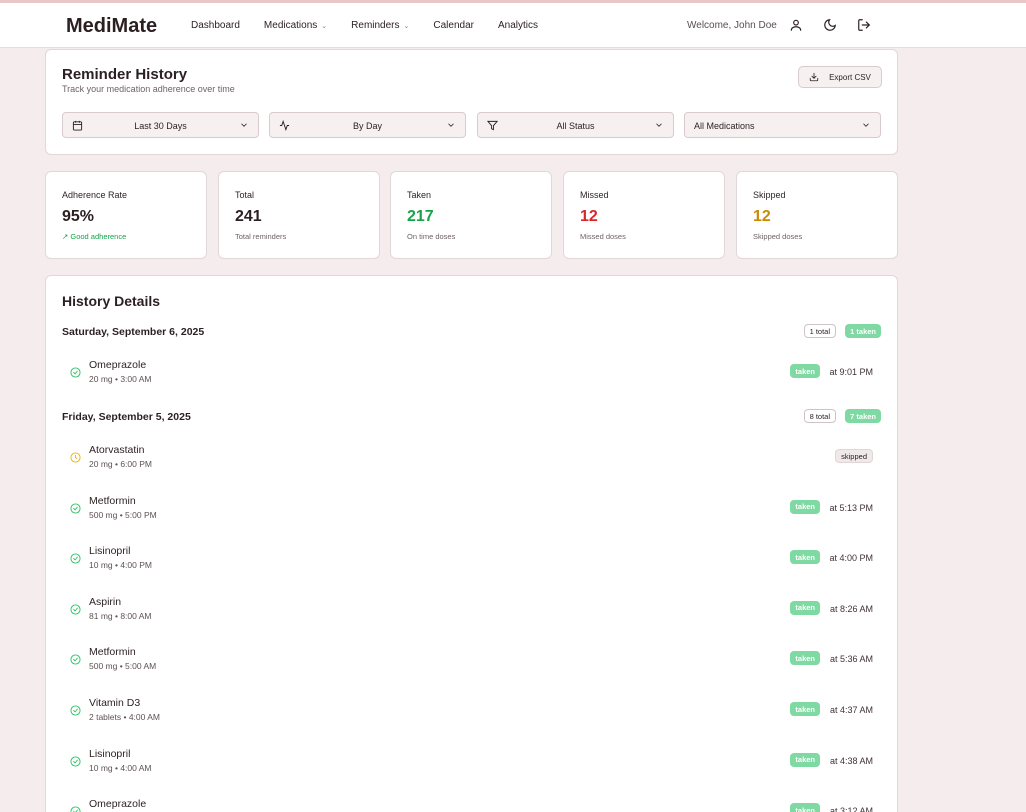  I want to click on taken-time: at 4:37 AM, so click(851, 710).